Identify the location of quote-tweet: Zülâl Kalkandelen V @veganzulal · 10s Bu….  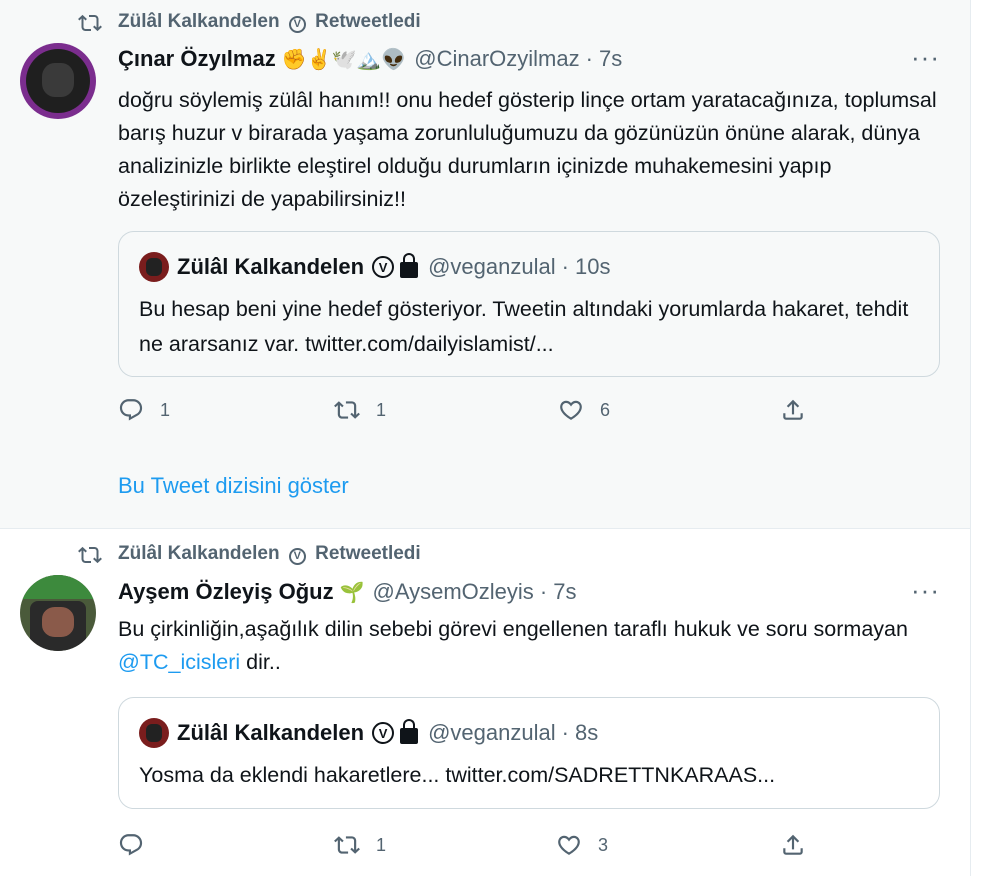
(529, 304).